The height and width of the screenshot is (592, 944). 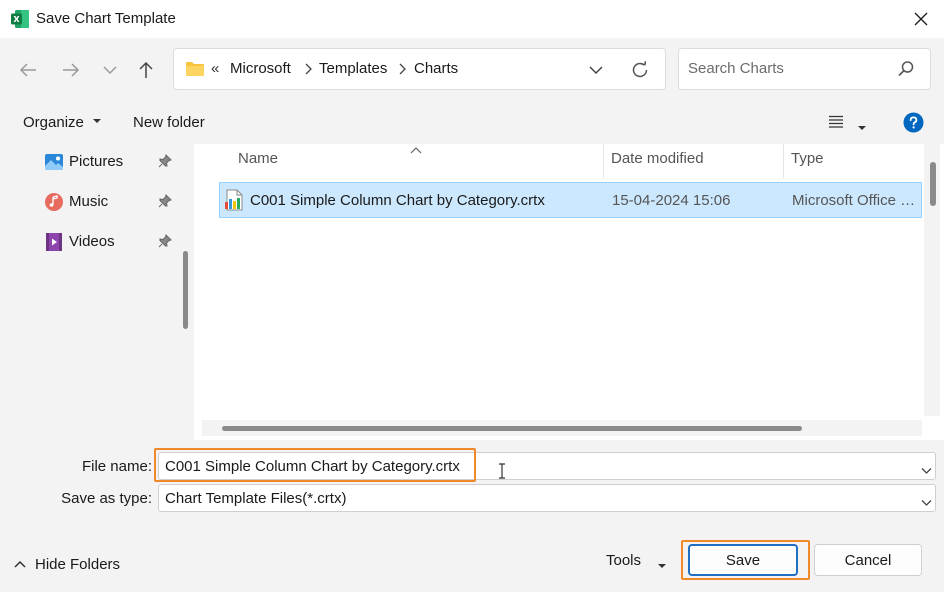 I want to click on forward-button, so click(x=71, y=70).